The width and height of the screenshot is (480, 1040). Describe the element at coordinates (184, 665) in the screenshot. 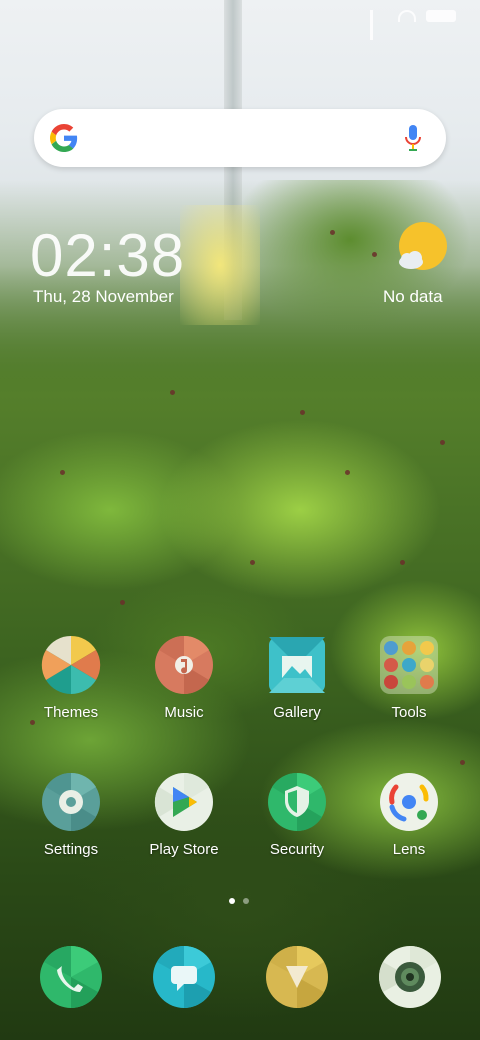

I see `music-icon` at that location.